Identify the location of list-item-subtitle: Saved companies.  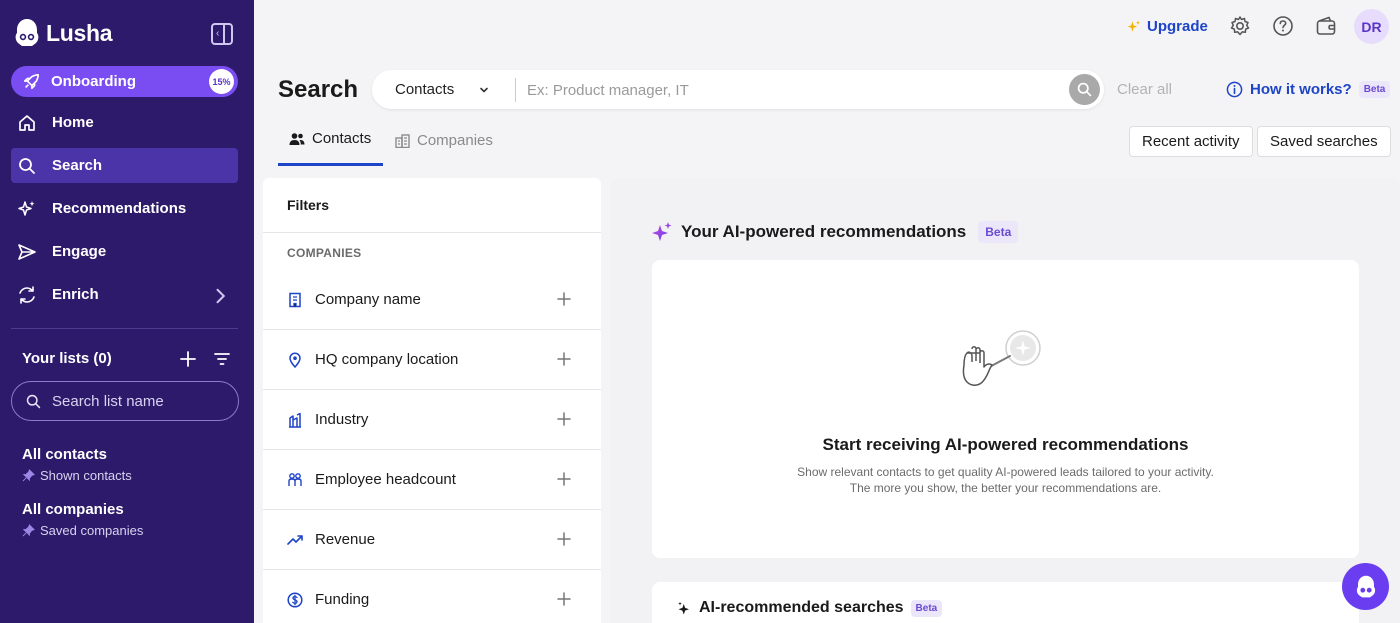
(92, 530).